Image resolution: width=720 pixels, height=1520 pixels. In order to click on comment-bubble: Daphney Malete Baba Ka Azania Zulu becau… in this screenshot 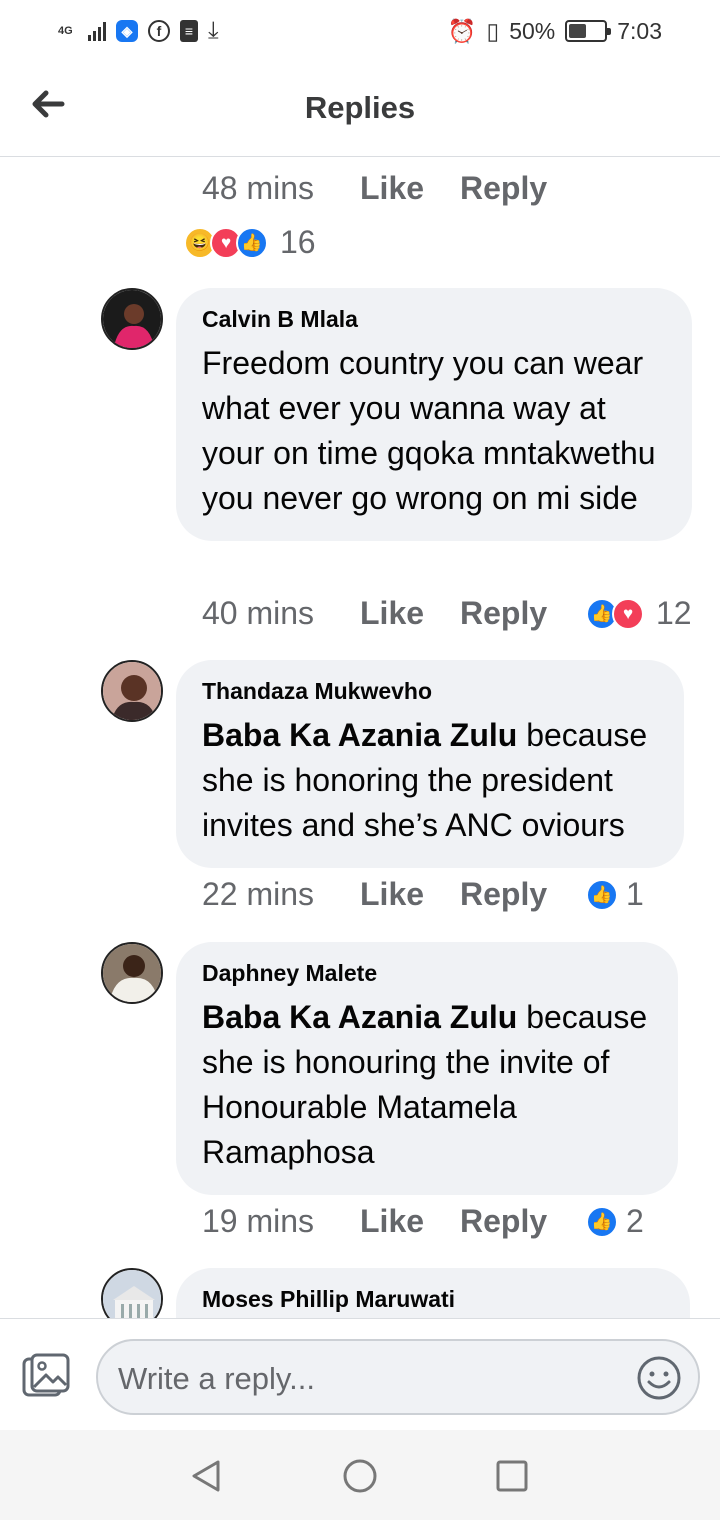, I will do `click(427, 1068)`.